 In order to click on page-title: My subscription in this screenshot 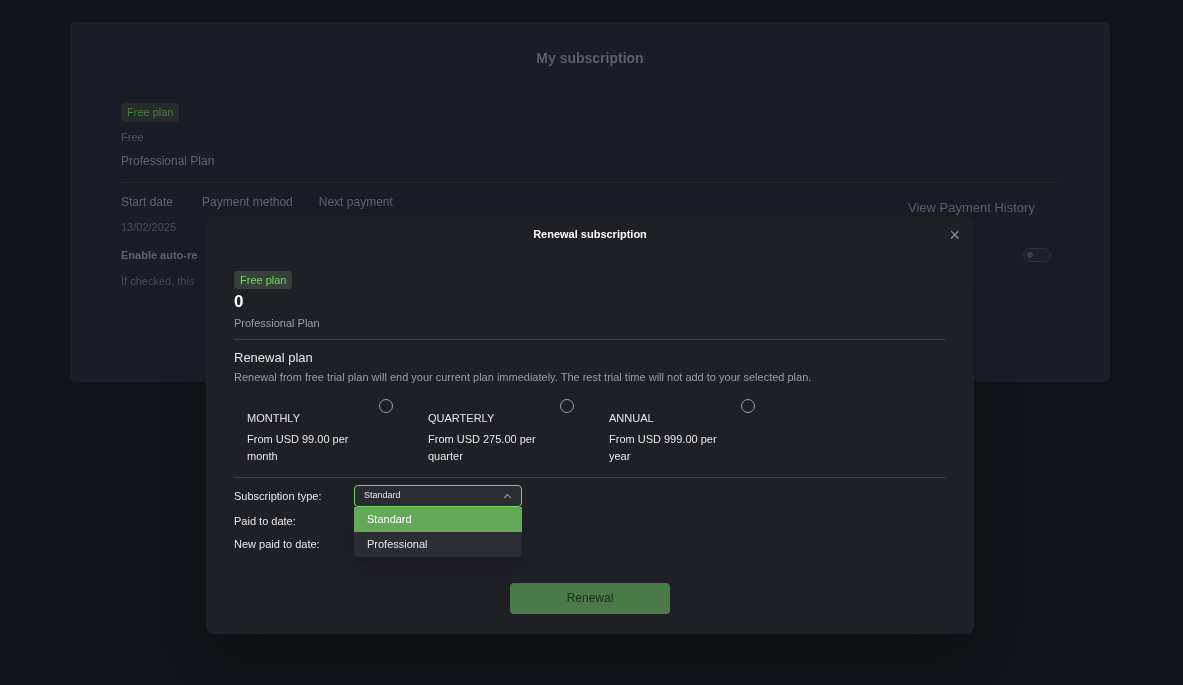, I will do `click(590, 58)`.